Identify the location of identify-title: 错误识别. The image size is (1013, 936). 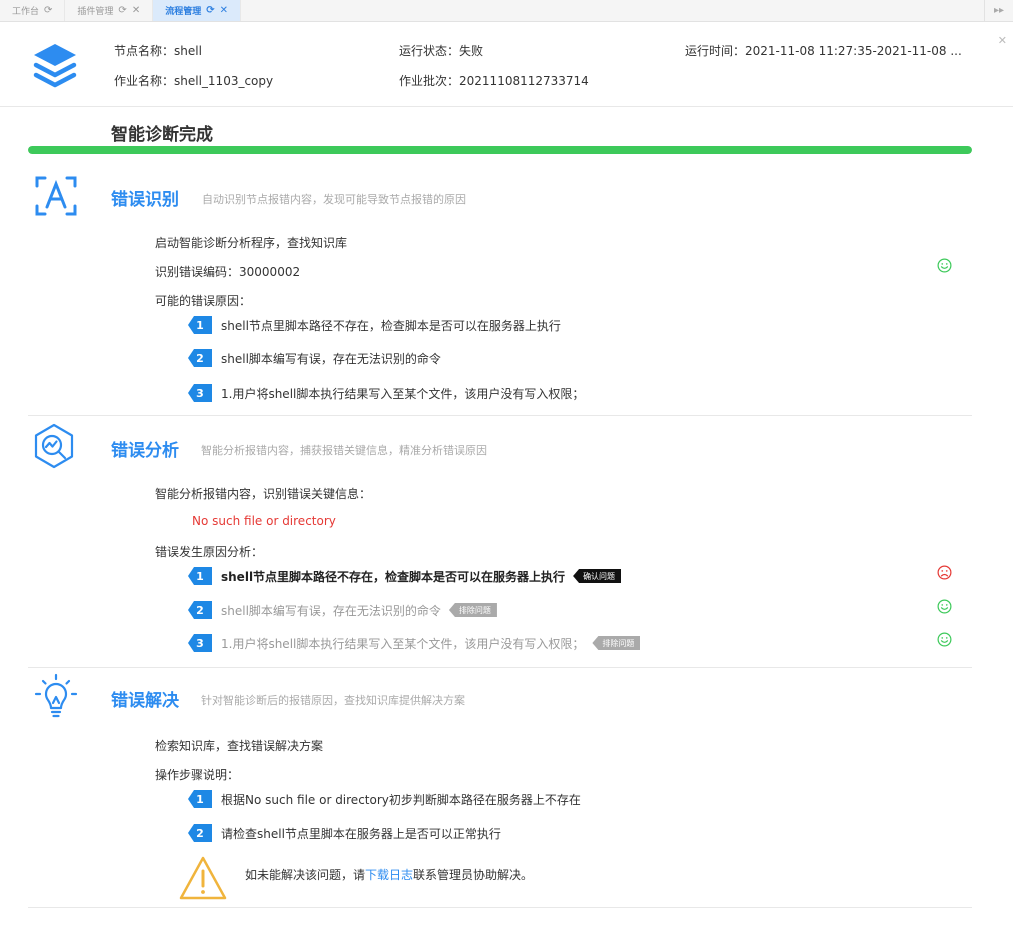
(145, 200).